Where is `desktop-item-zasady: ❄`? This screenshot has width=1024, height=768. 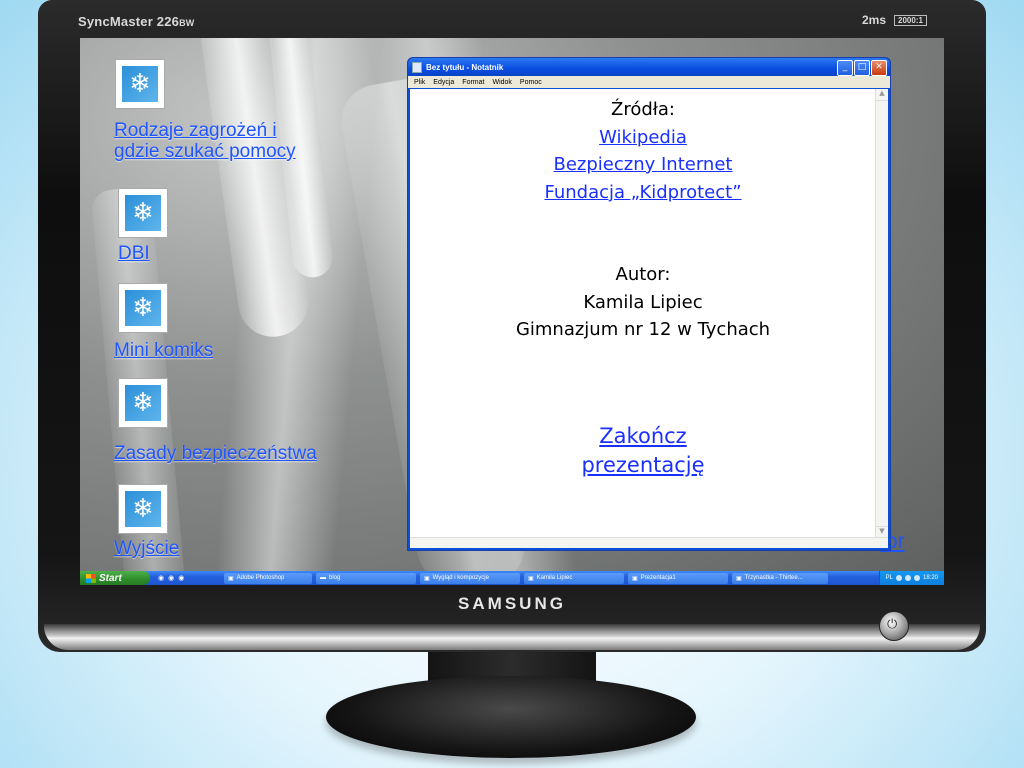 desktop-item-zasady: ❄ is located at coordinates (143, 403).